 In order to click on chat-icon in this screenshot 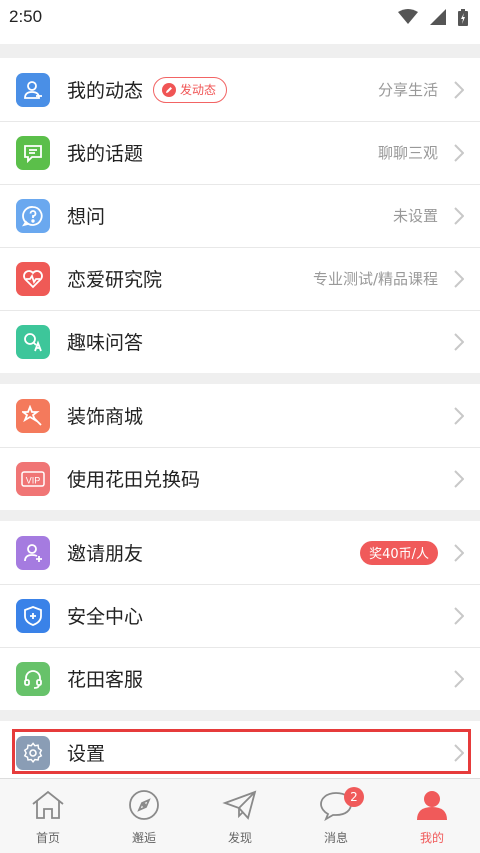, I will do `click(33, 152)`.